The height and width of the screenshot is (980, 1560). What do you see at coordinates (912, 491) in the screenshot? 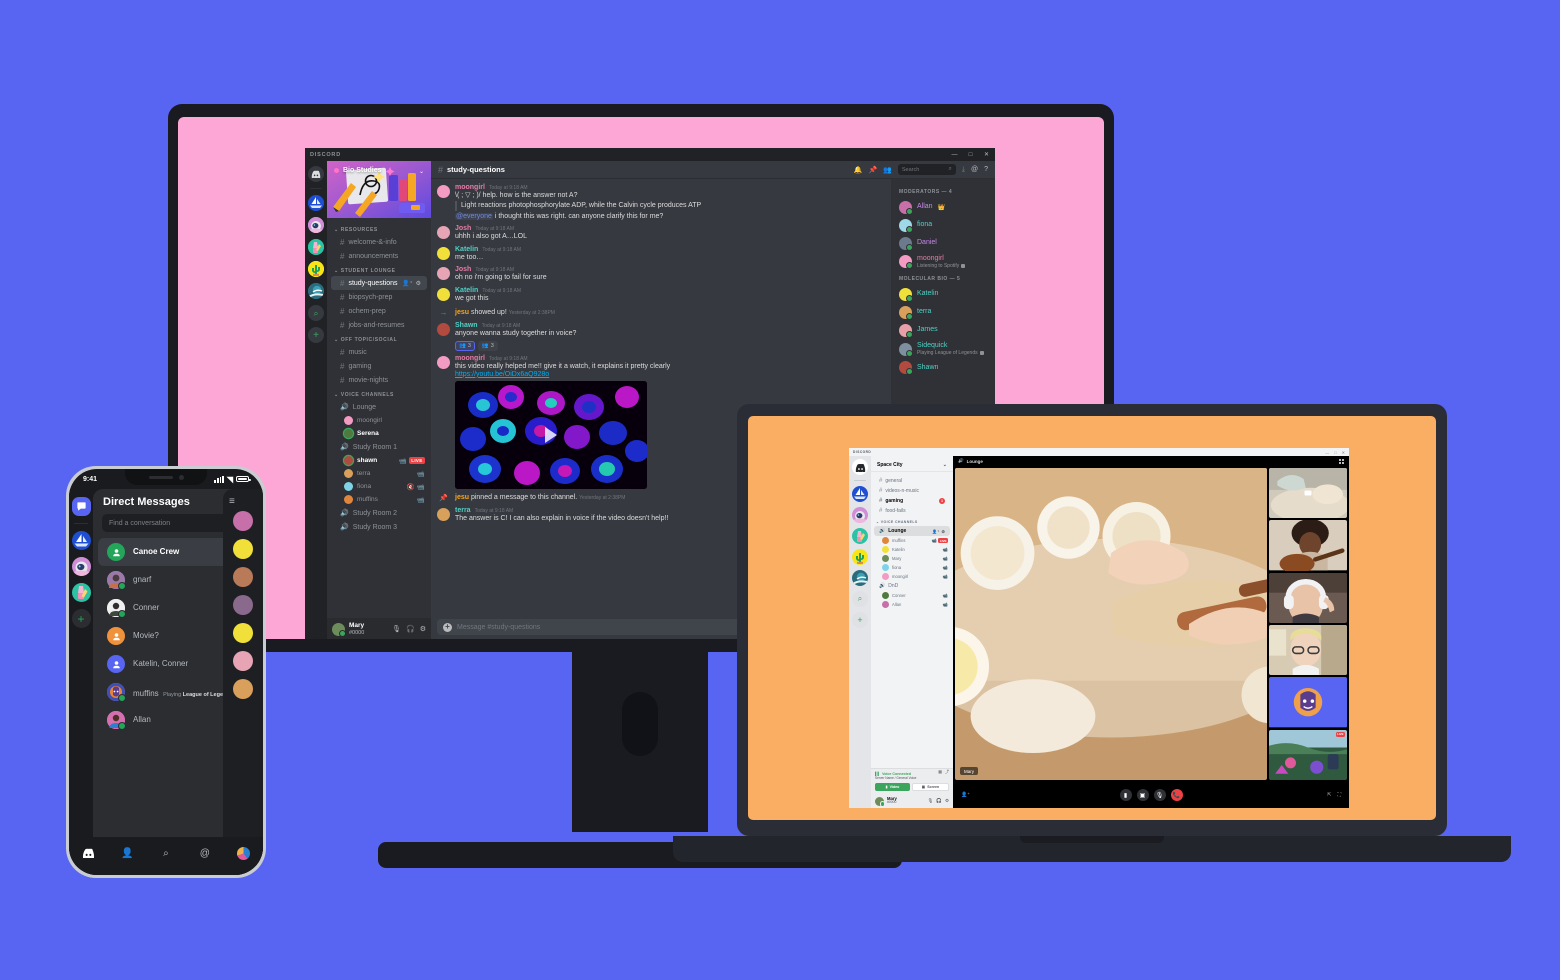
I see `channel-videos-n-music: # videos-n-music` at bounding box center [912, 491].